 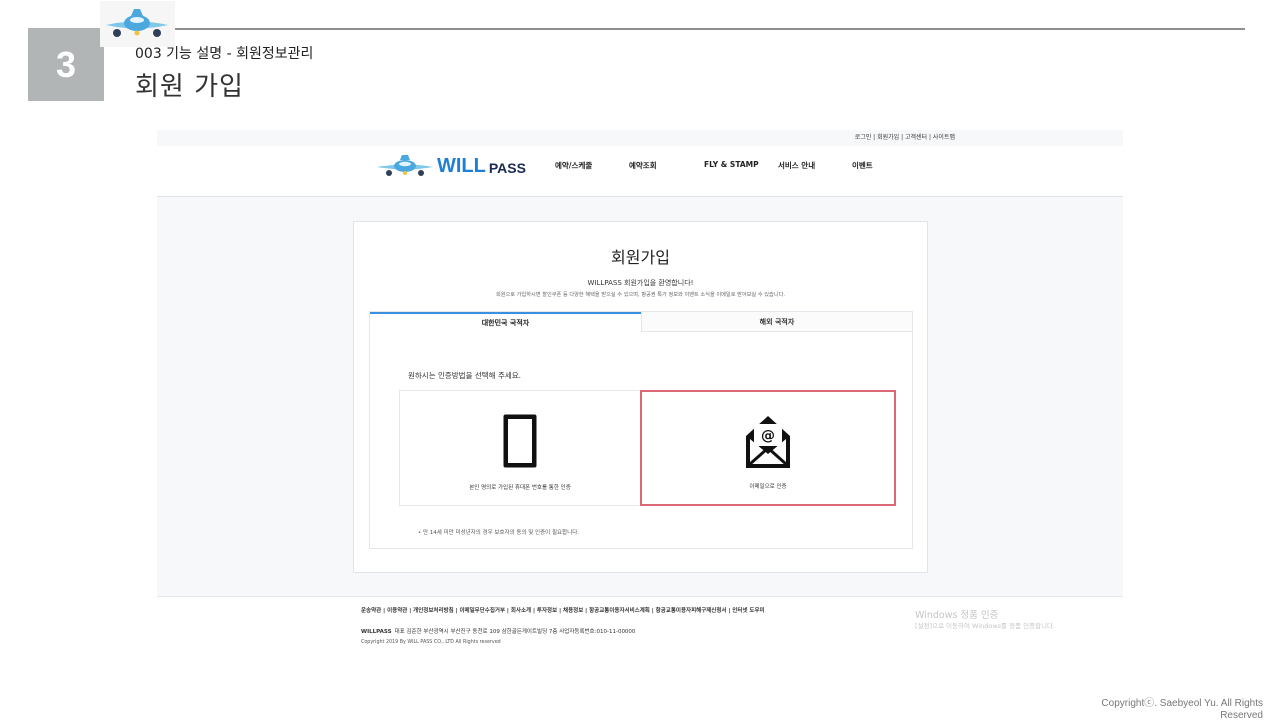 I want to click on welcome-message: WILLPASS 회원가입을 환영합니다!, so click(x=640, y=283).